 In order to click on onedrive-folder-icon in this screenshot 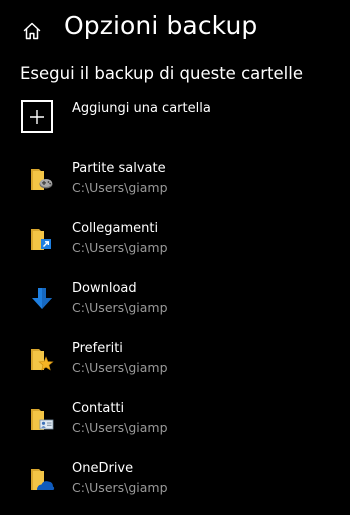, I will do `click(43, 479)`.